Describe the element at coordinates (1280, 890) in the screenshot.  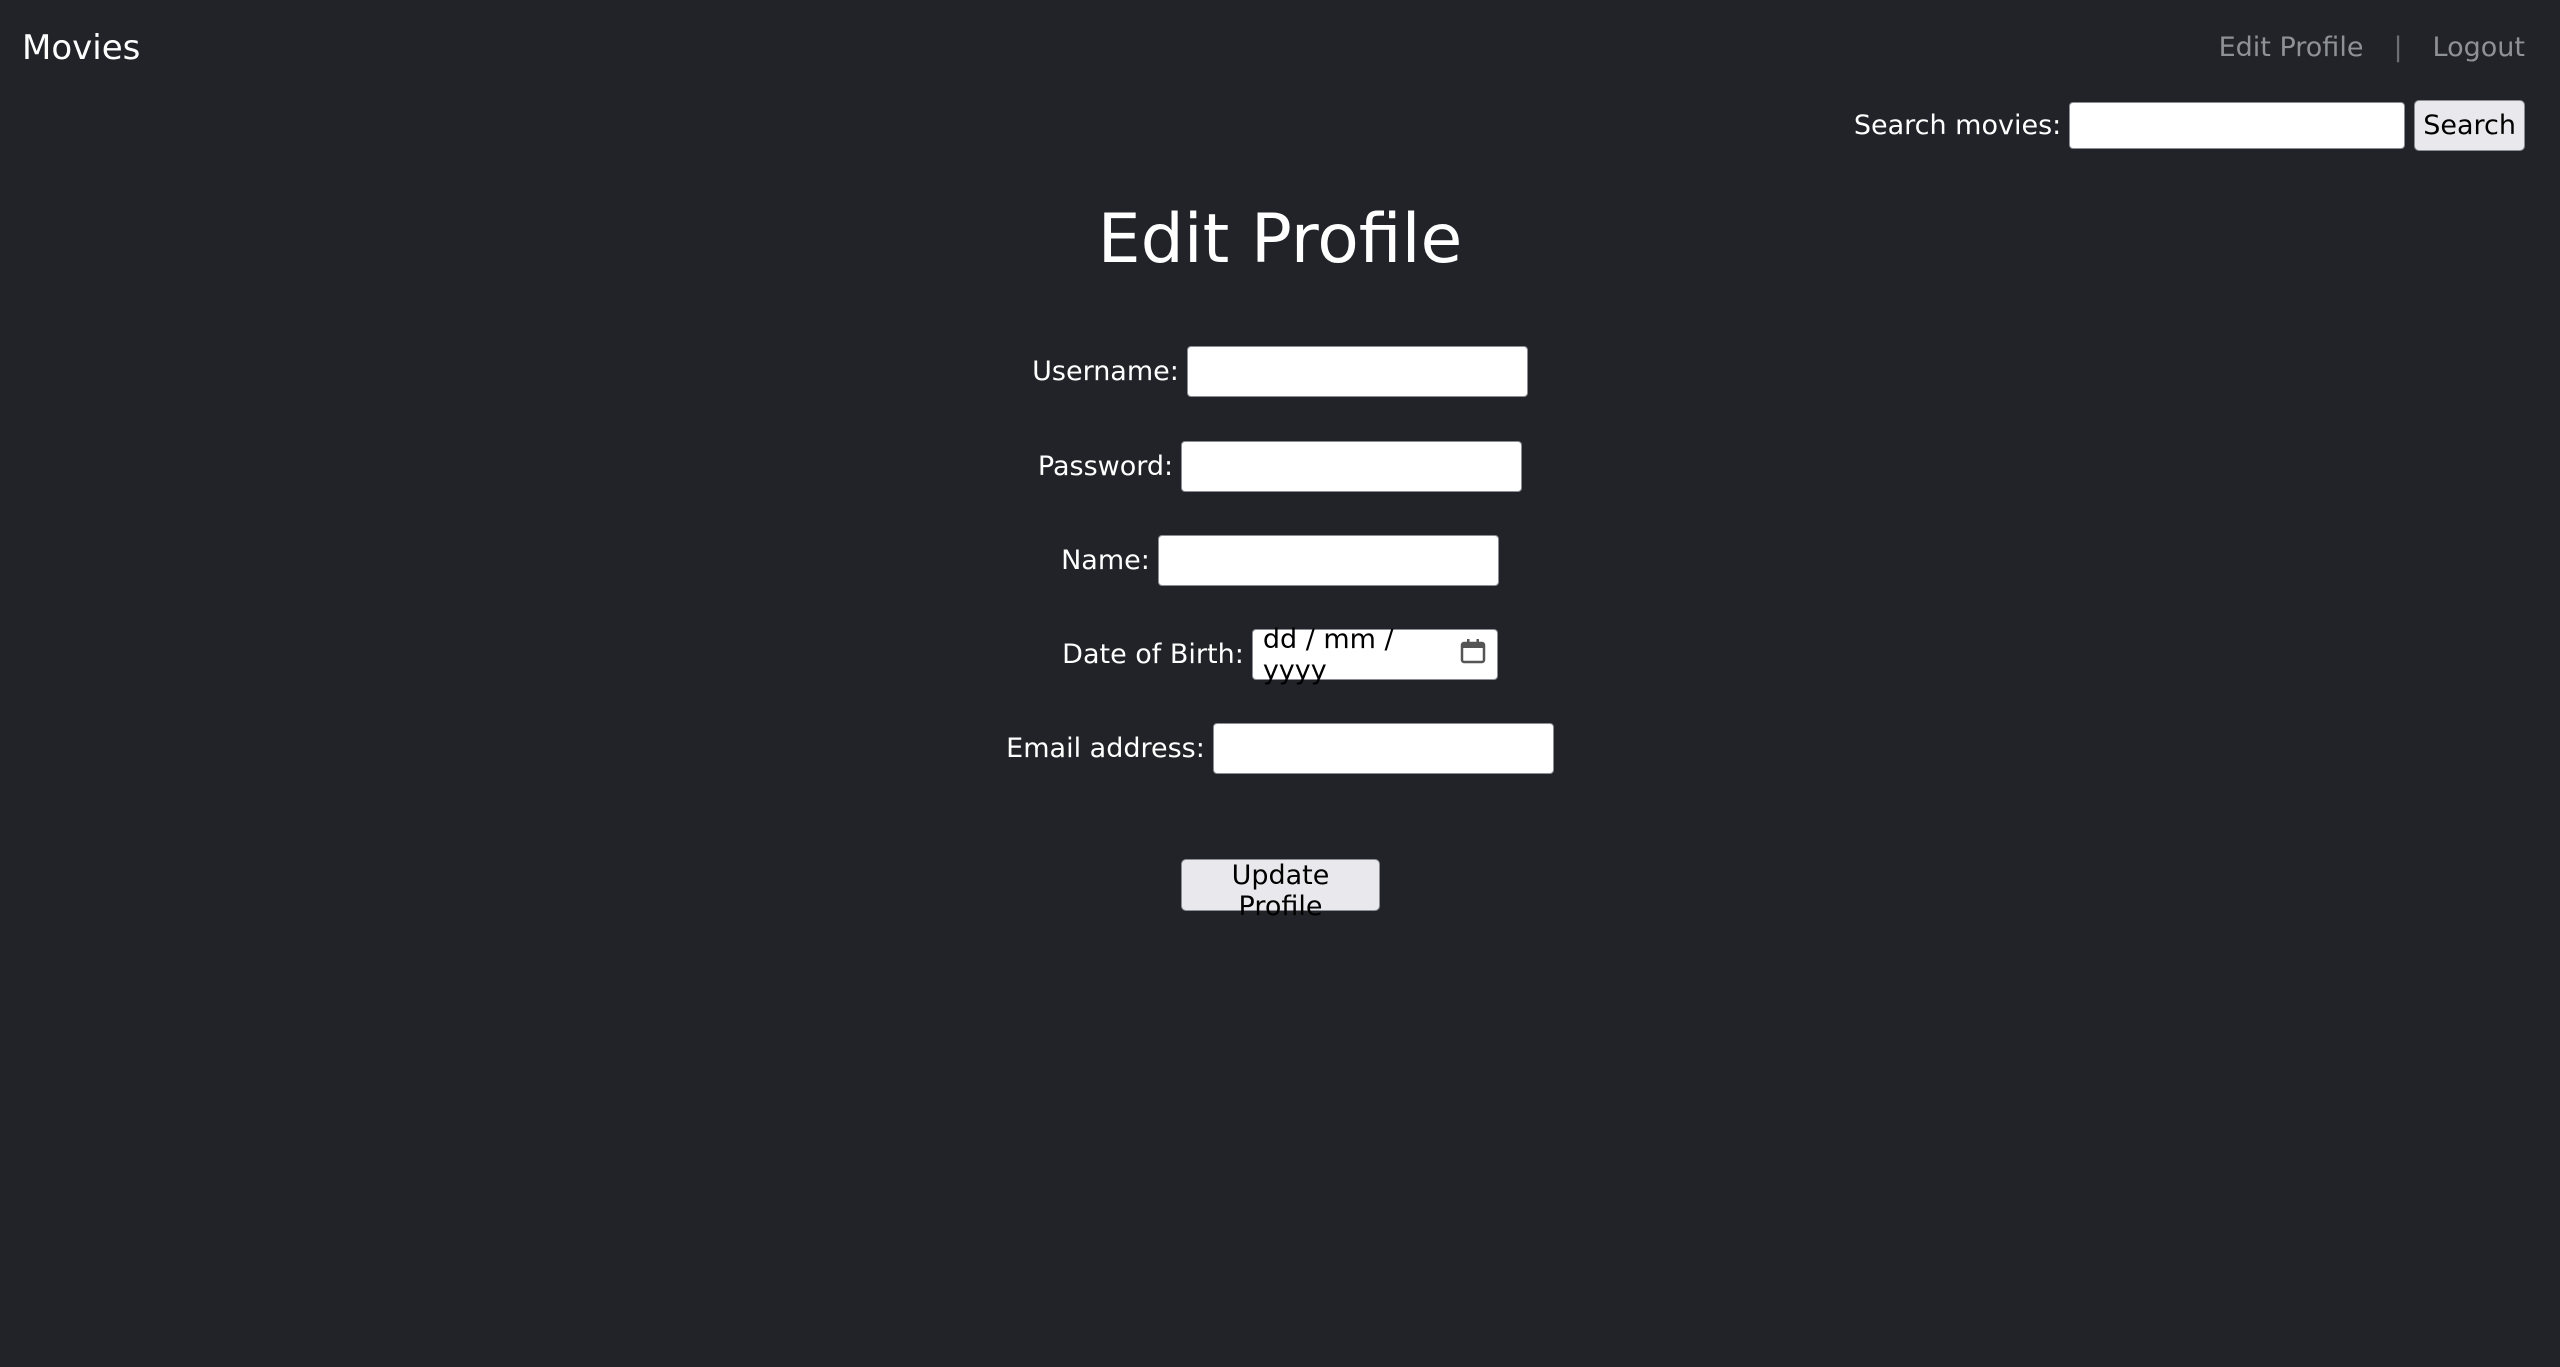
I see `update-profile-button: Update Profile` at that location.